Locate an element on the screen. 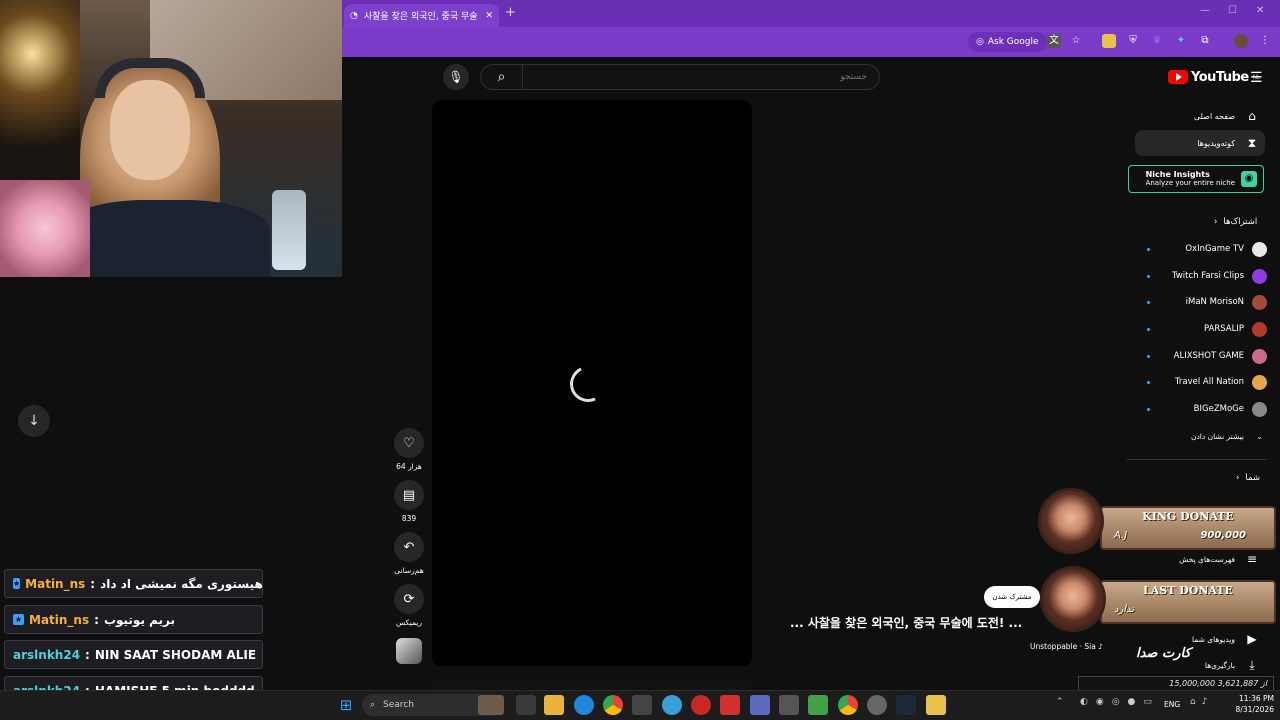 This screenshot has width=1280, height=720. next-short-preview is located at coordinates (592, 684).